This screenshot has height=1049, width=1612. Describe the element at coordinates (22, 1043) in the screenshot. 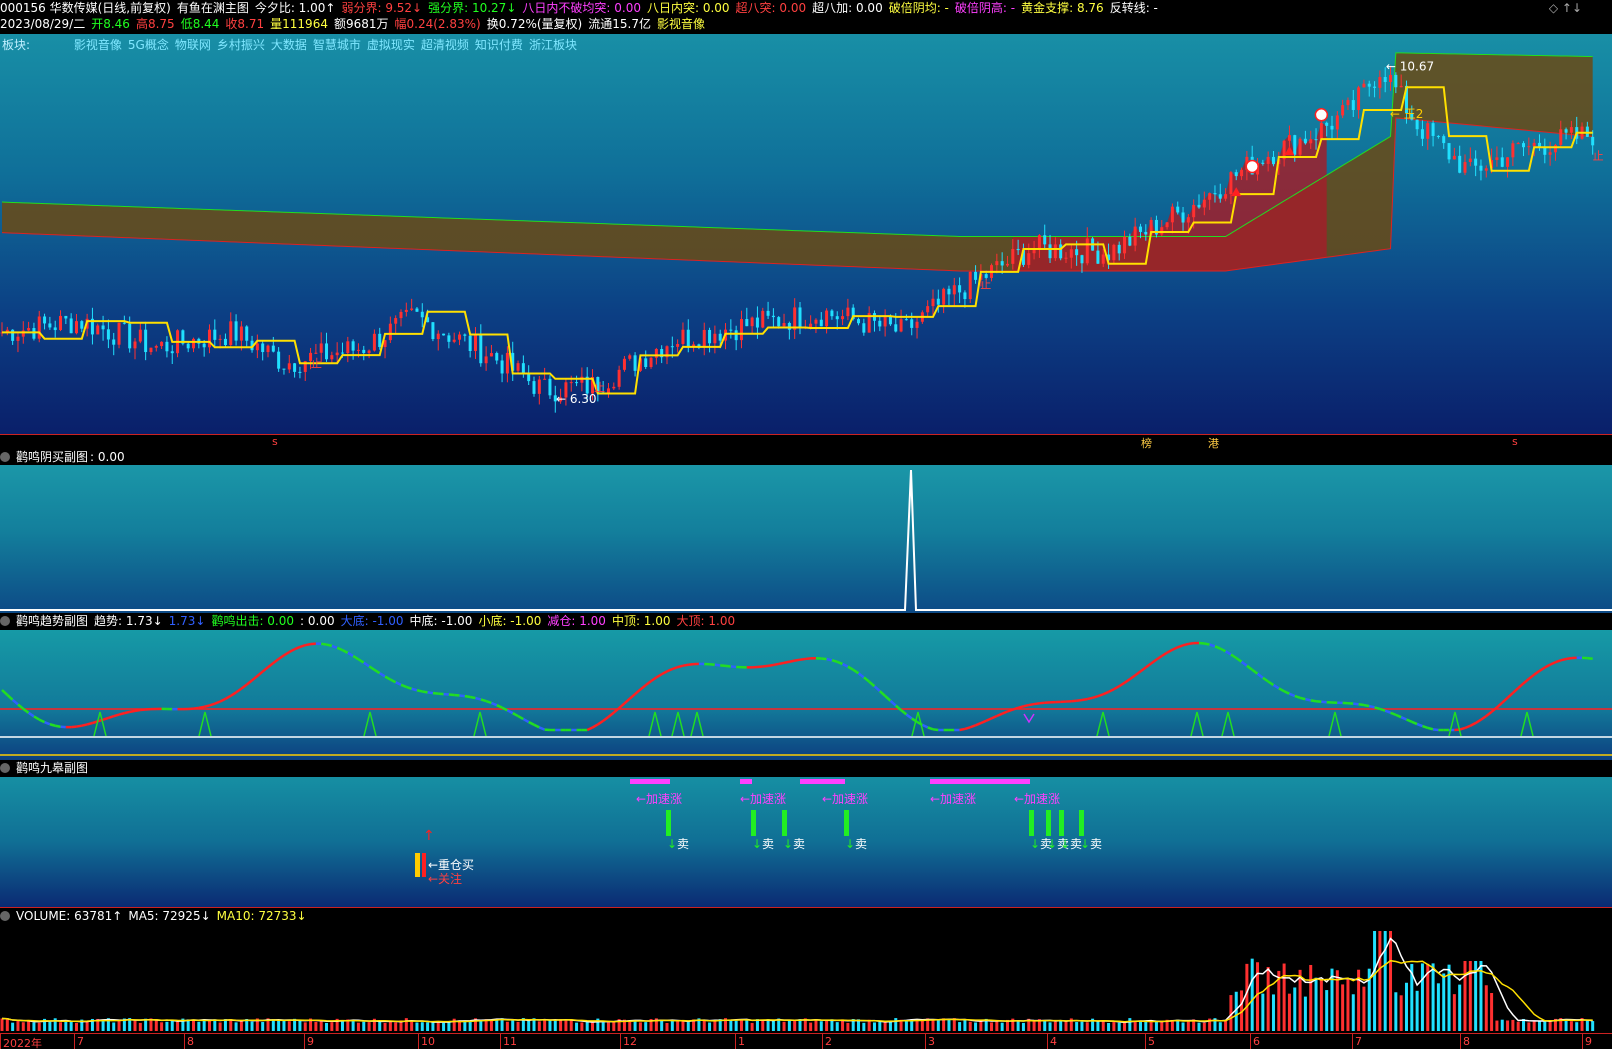

I see `time-axis-label: 2022年` at that location.